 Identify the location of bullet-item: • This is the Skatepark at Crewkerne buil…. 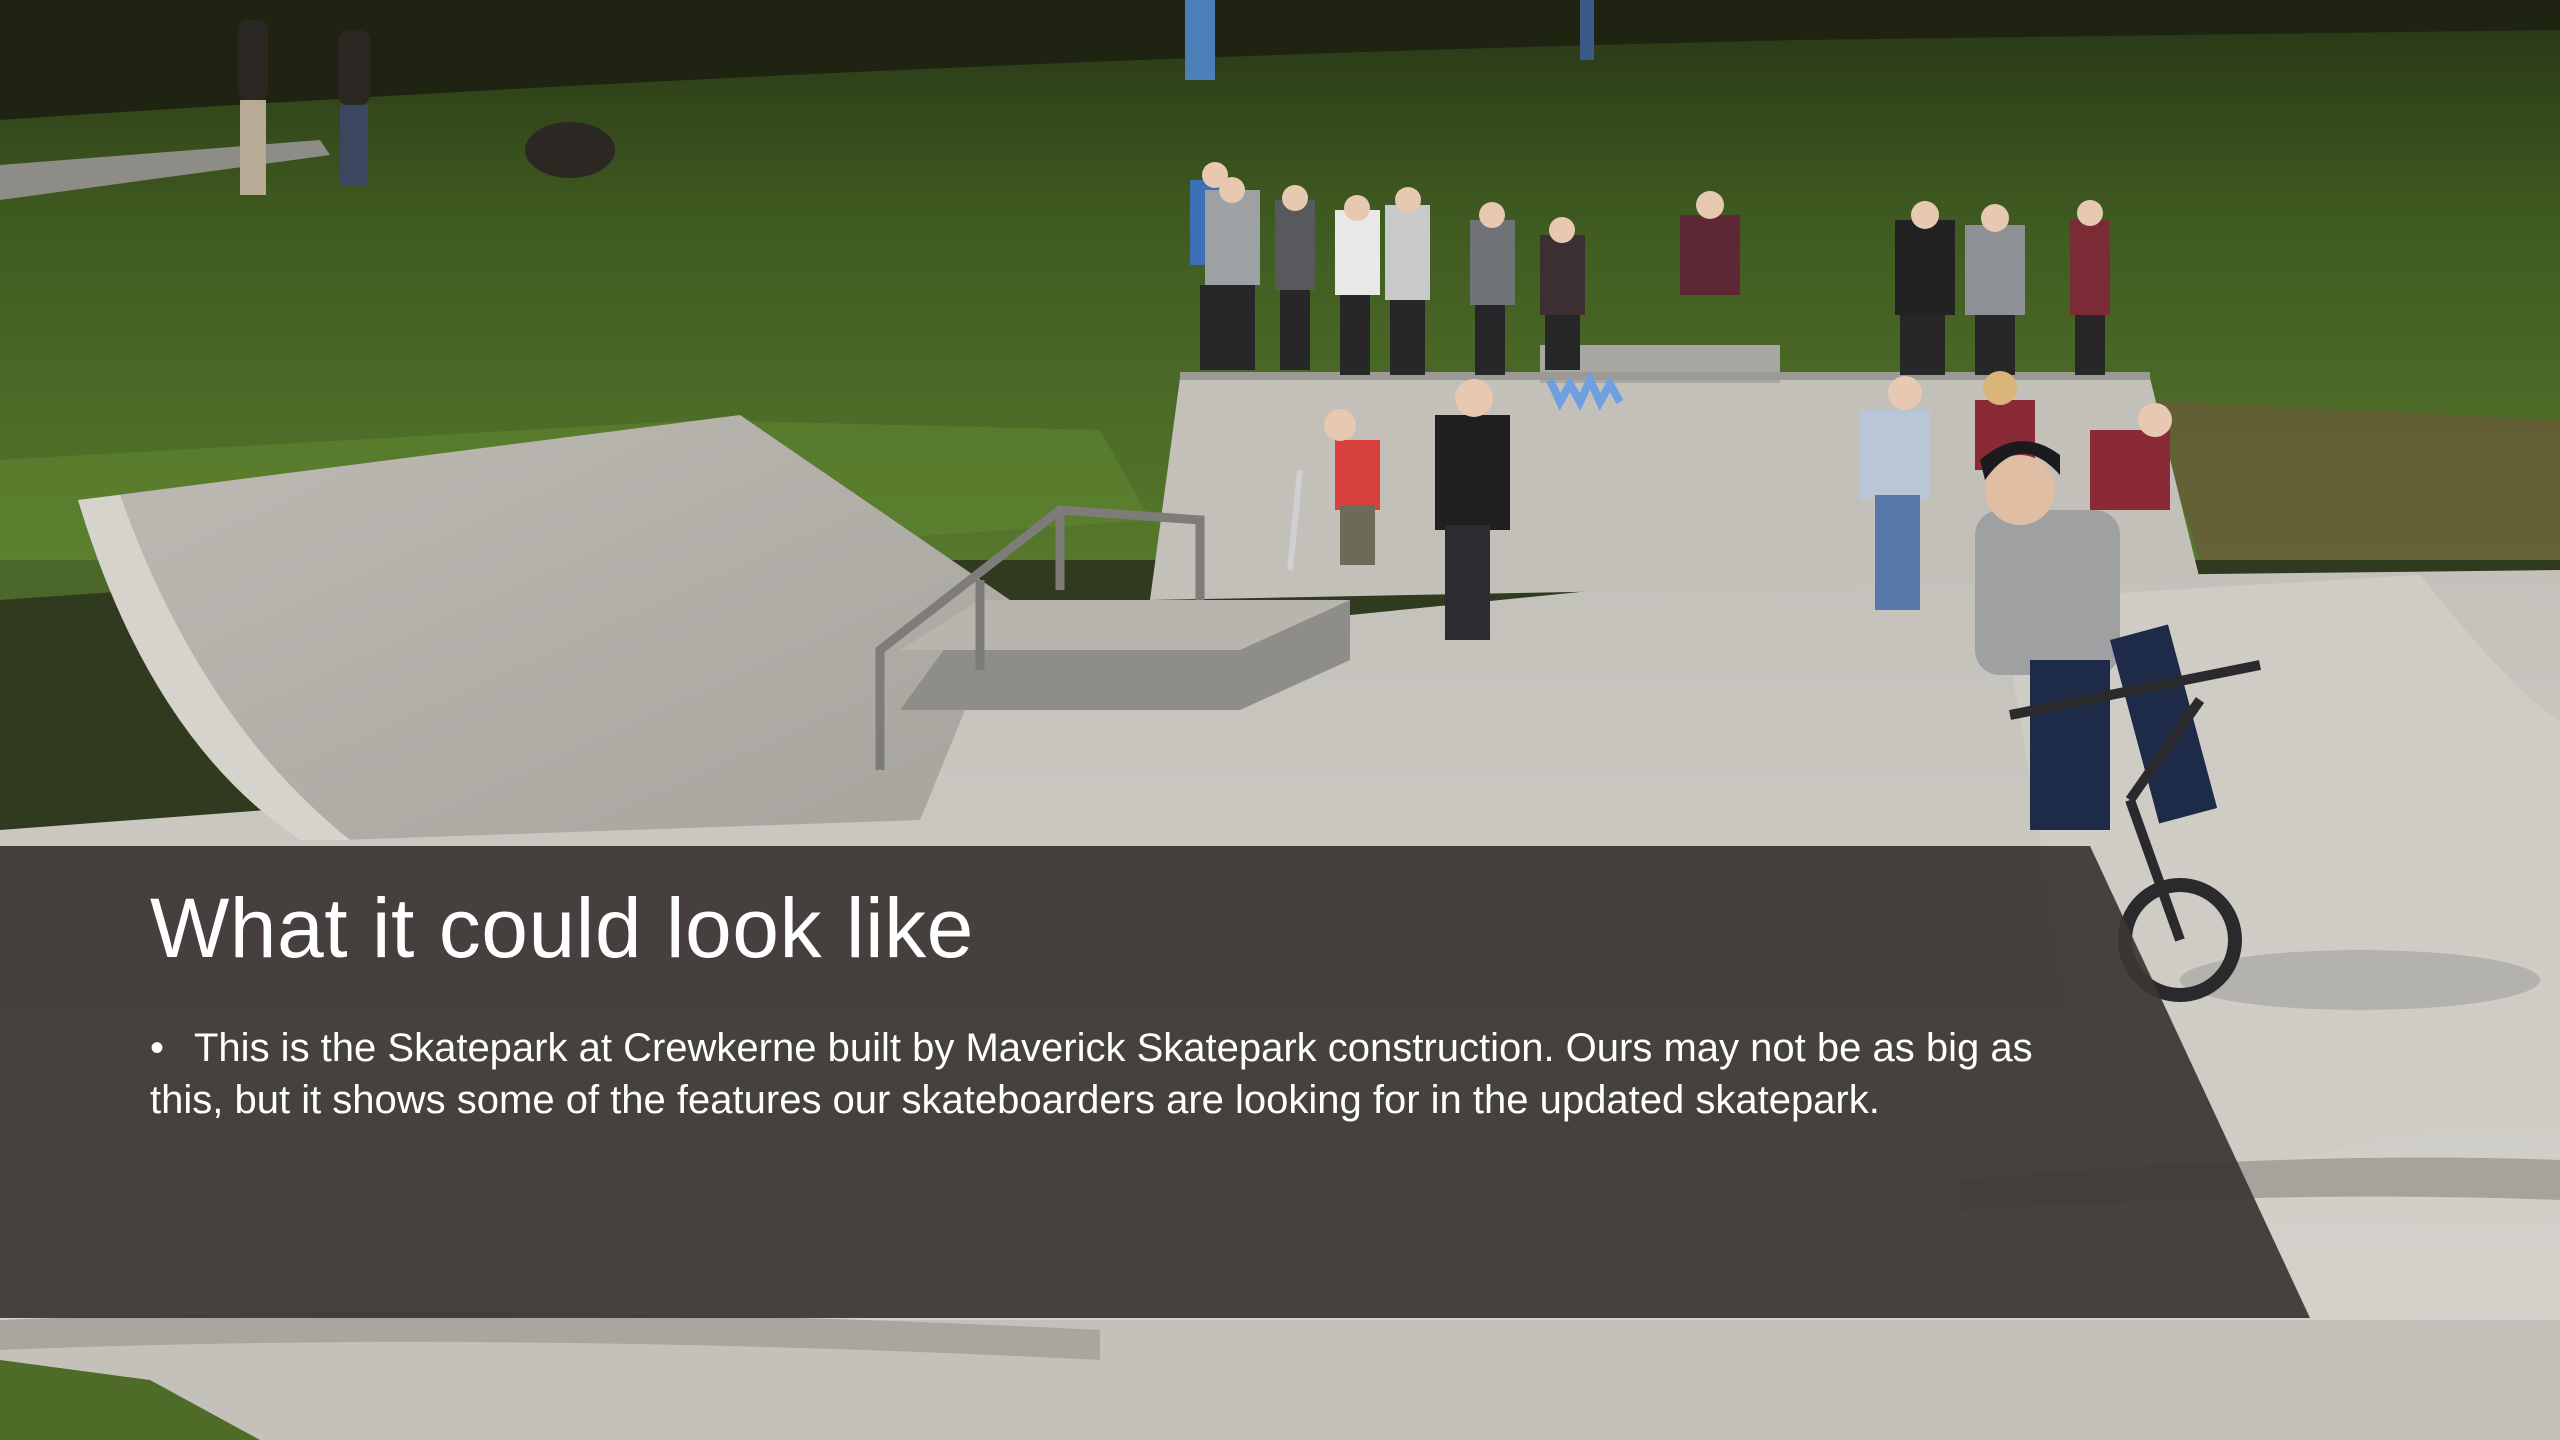
(1130, 1074).